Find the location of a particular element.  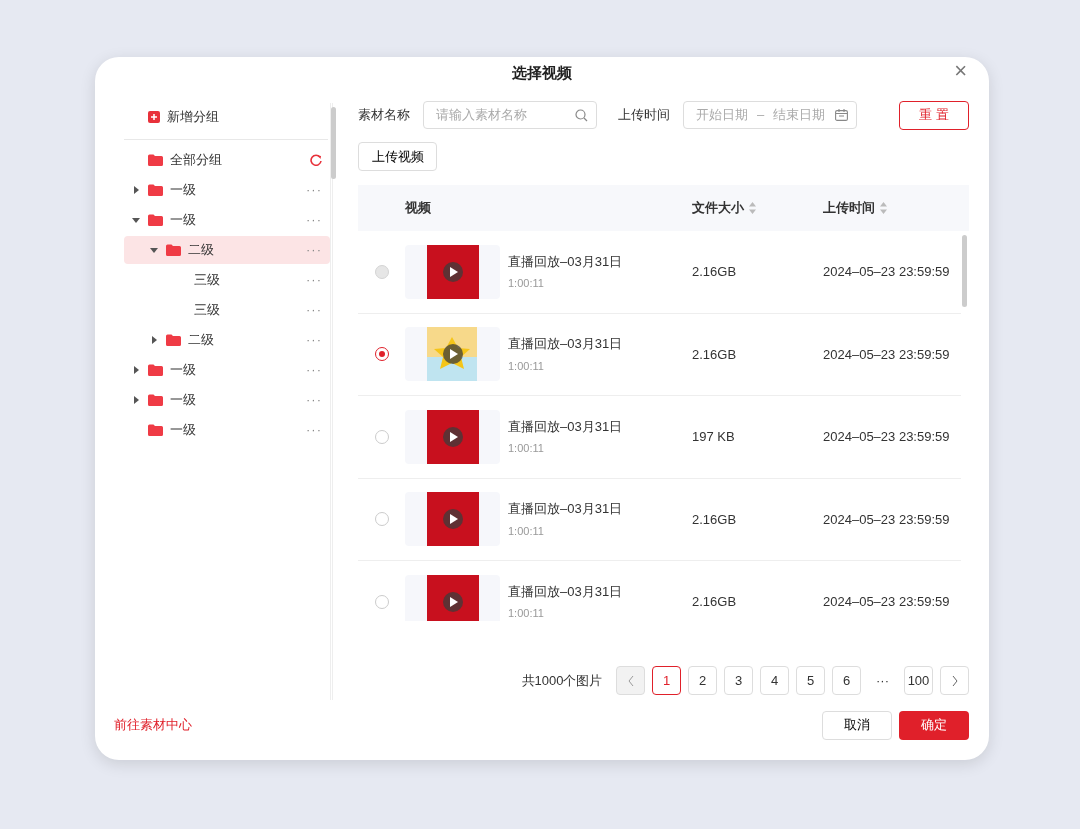

close-button: × is located at coordinates (960, 71).